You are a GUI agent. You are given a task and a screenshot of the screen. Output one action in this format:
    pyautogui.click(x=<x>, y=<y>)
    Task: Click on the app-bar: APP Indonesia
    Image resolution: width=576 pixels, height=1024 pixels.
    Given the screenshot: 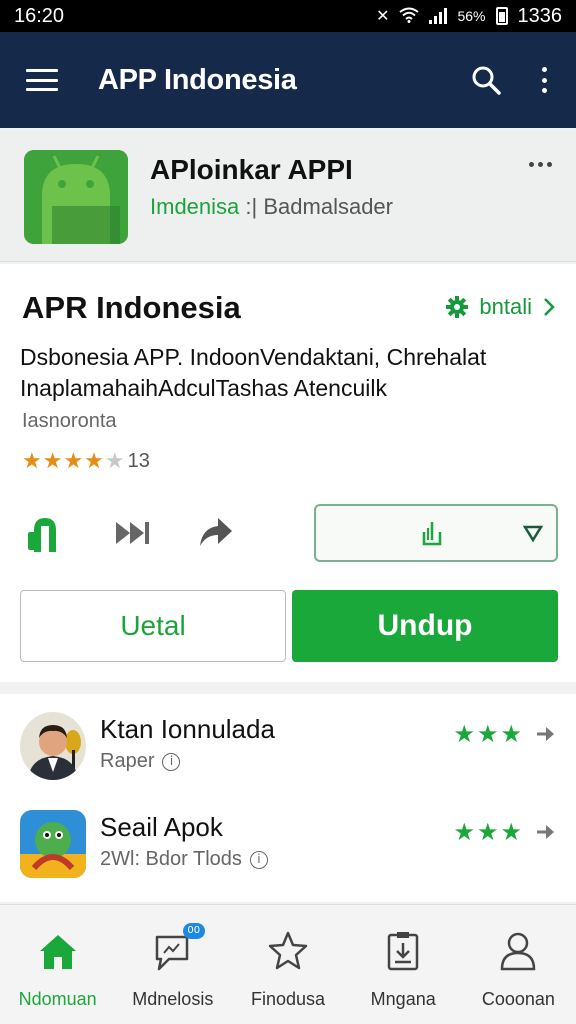 What is the action you would take?
    pyautogui.click(x=288, y=80)
    